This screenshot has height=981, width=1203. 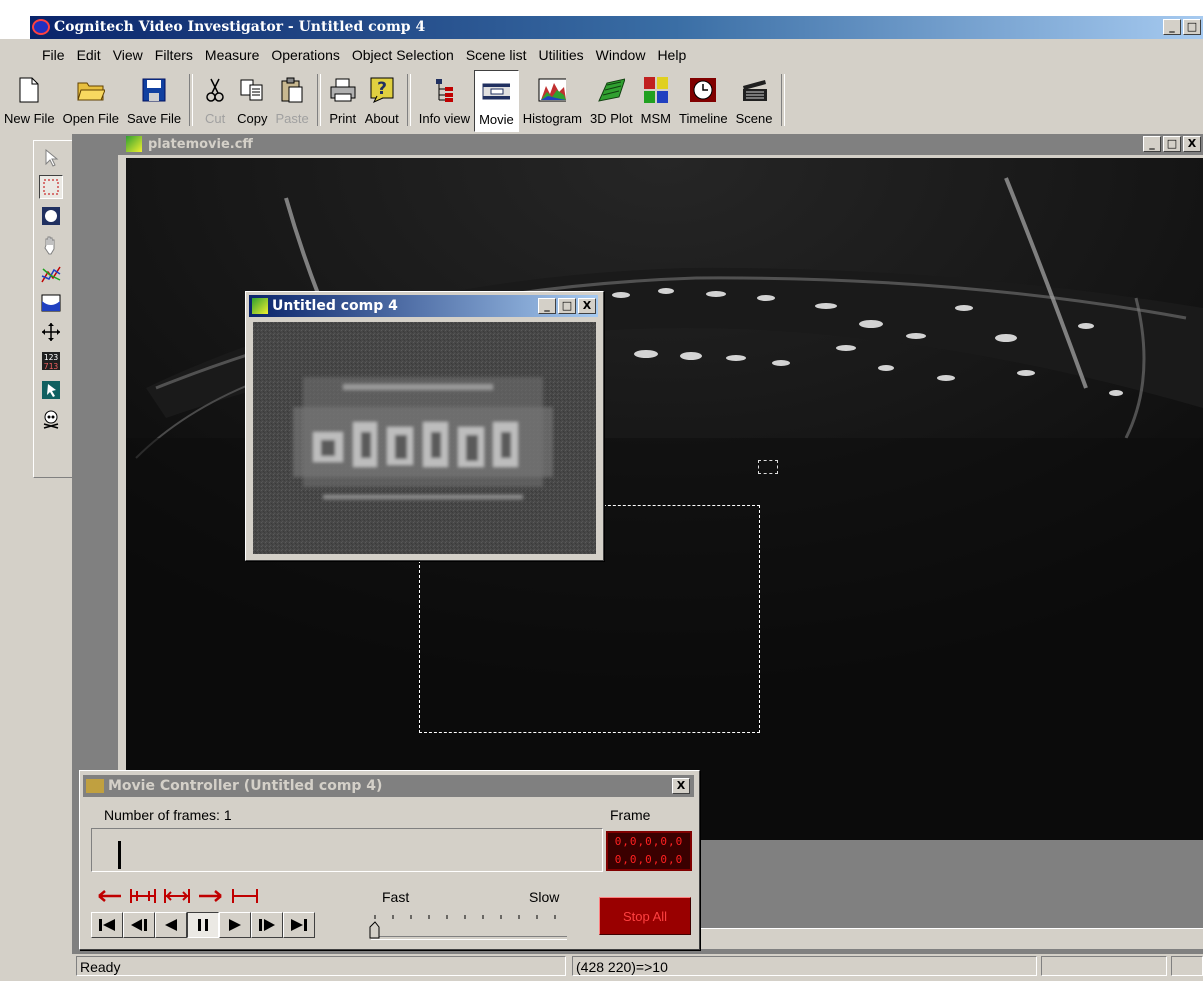 I want to click on mark-clear-button, so click(x=245, y=896).